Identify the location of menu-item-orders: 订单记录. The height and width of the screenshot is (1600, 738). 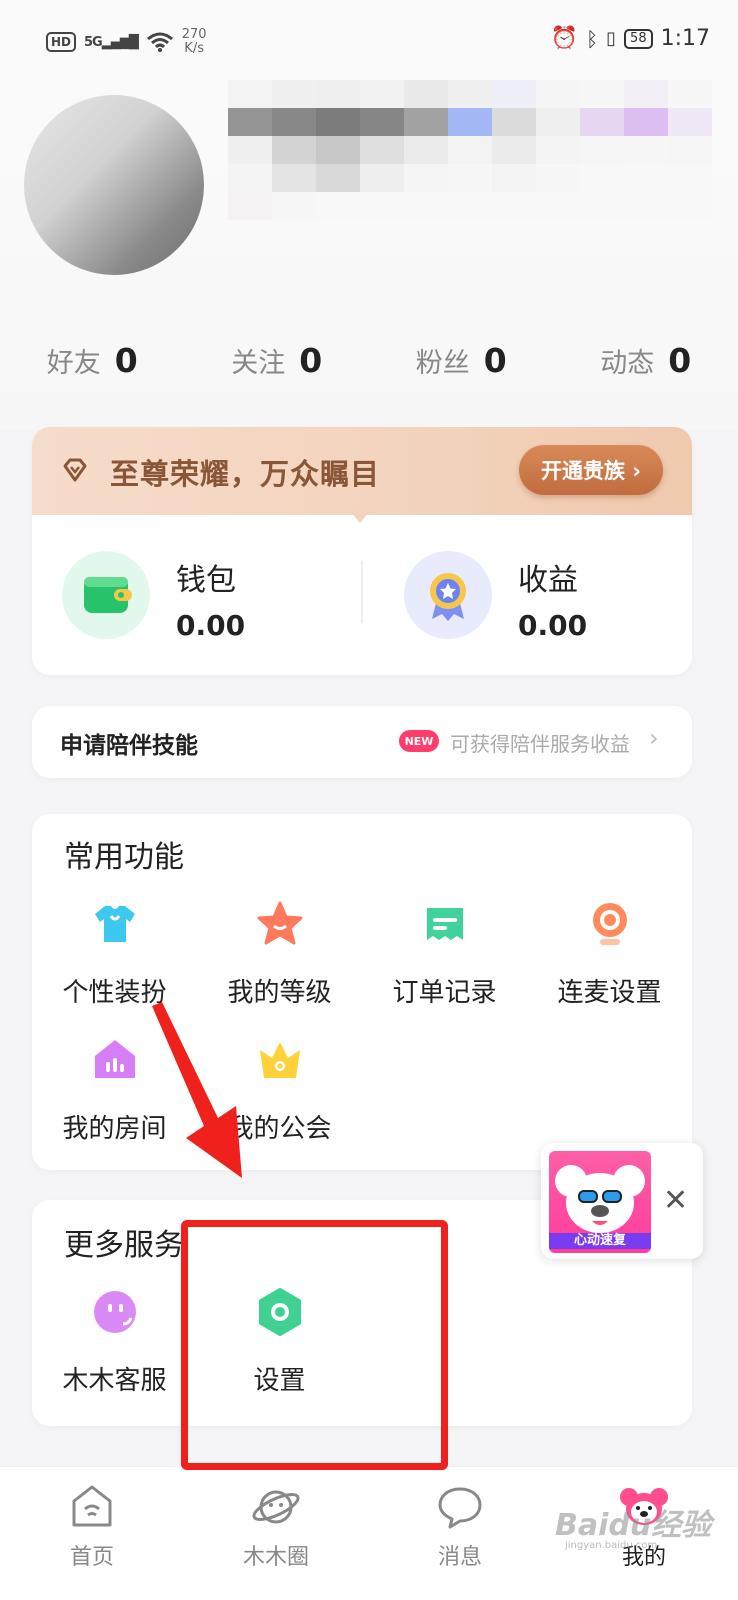
(444, 953).